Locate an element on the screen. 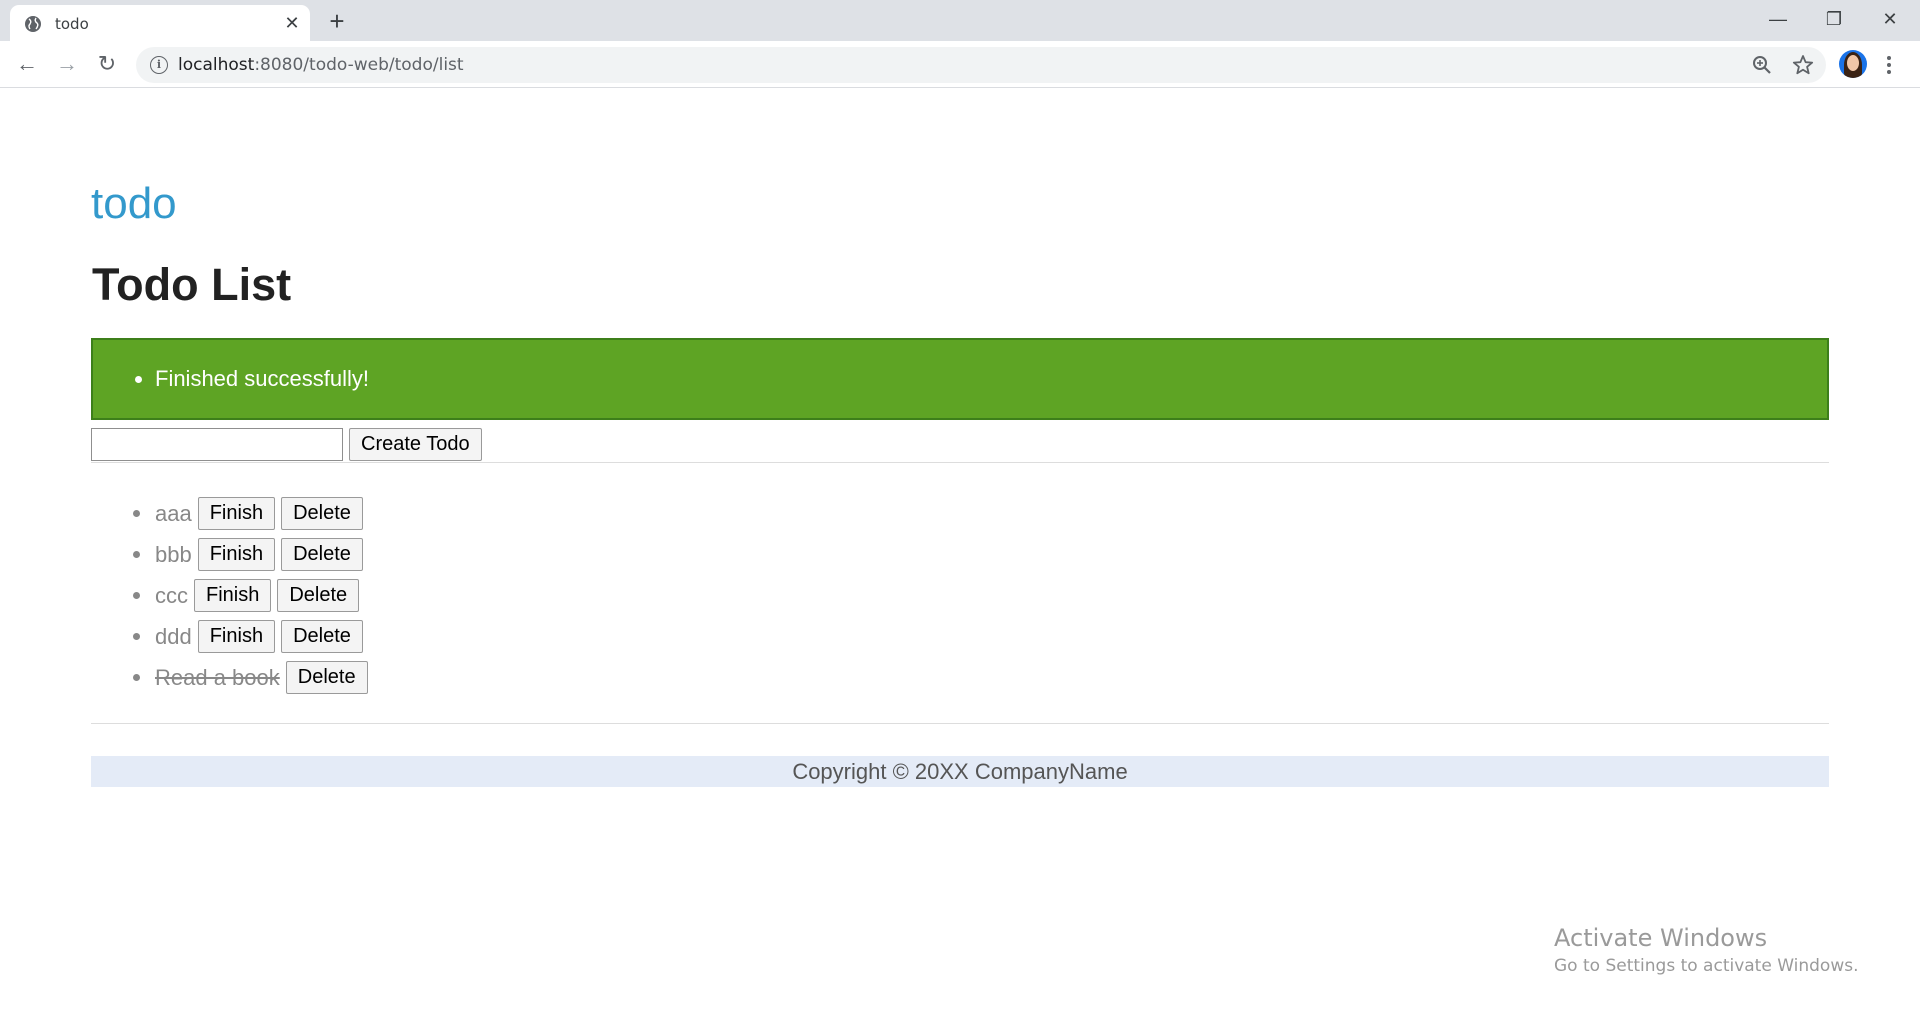 The image size is (1920, 1030). create-todo-button: Create Todo is located at coordinates (415, 444).